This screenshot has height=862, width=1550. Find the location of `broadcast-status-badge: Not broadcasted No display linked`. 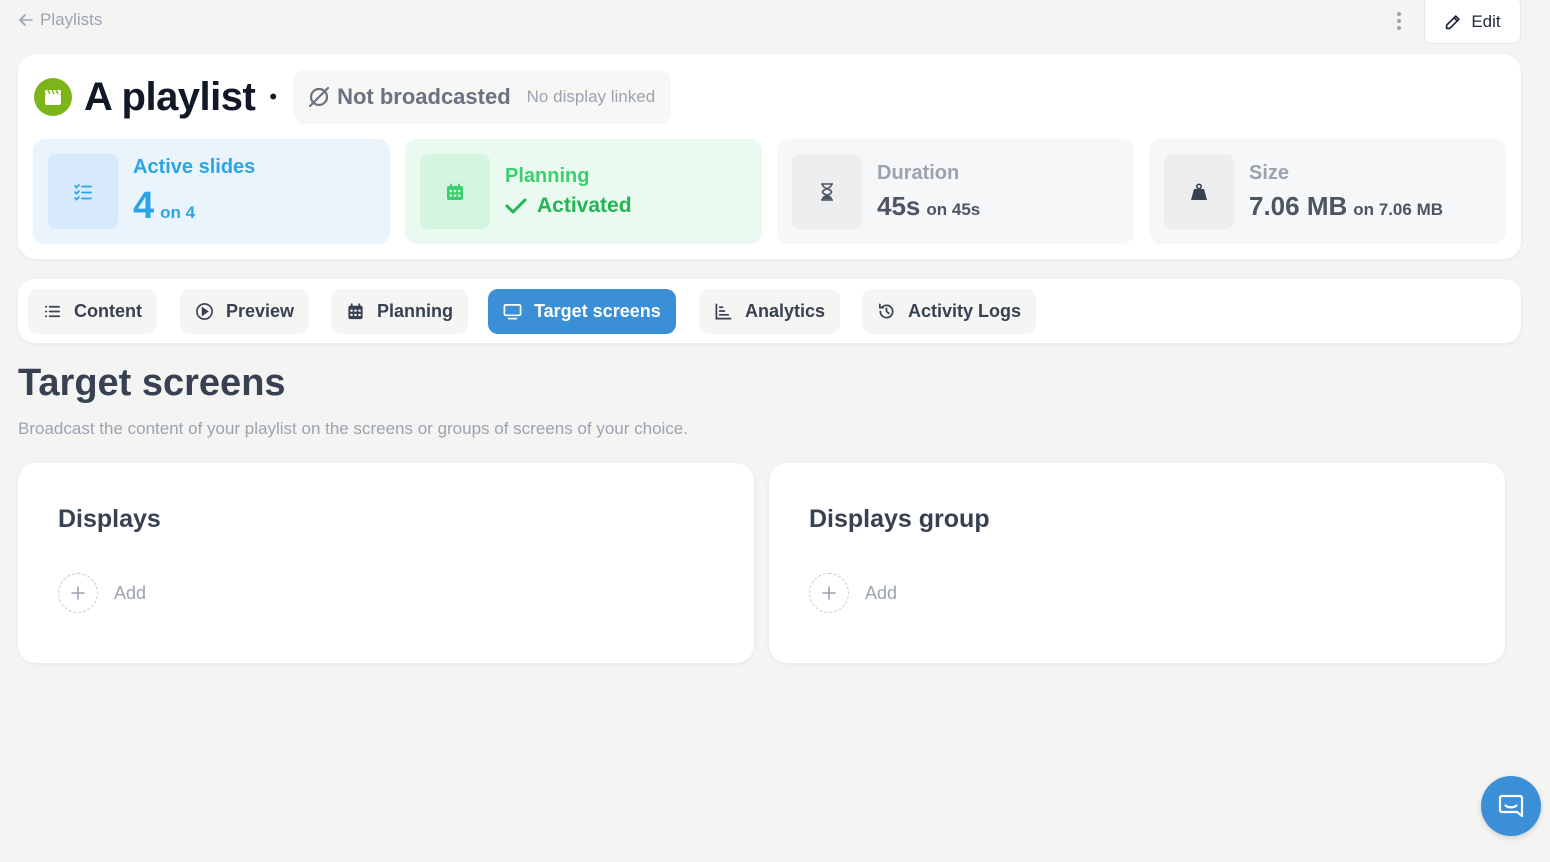

broadcast-status-badge: Not broadcasted No display linked is located at coordinates (482, 97).